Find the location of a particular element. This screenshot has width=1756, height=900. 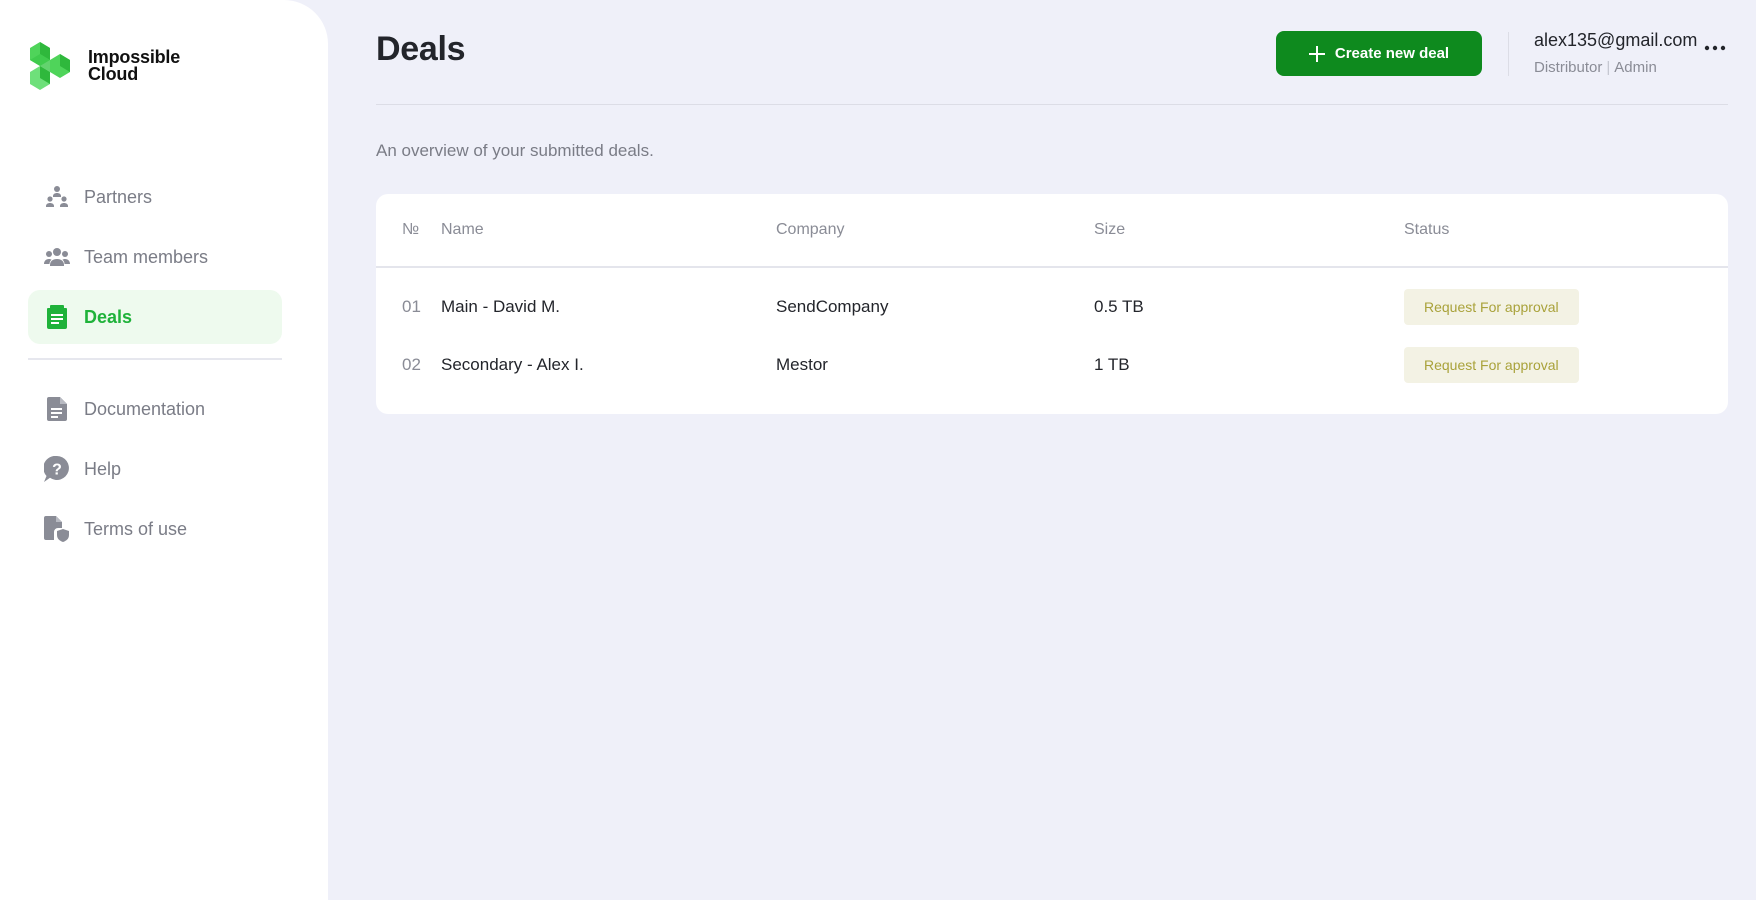

plus-icon is located at coordinates (1316, 53).